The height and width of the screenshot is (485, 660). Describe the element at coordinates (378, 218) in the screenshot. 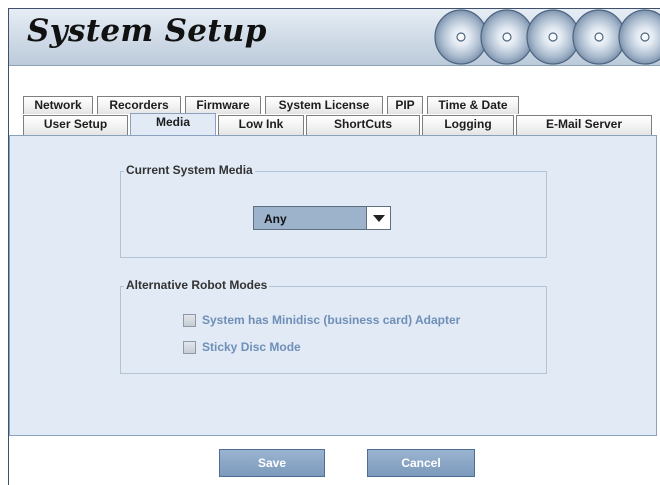

I see `chevron-down-icon` at that location.